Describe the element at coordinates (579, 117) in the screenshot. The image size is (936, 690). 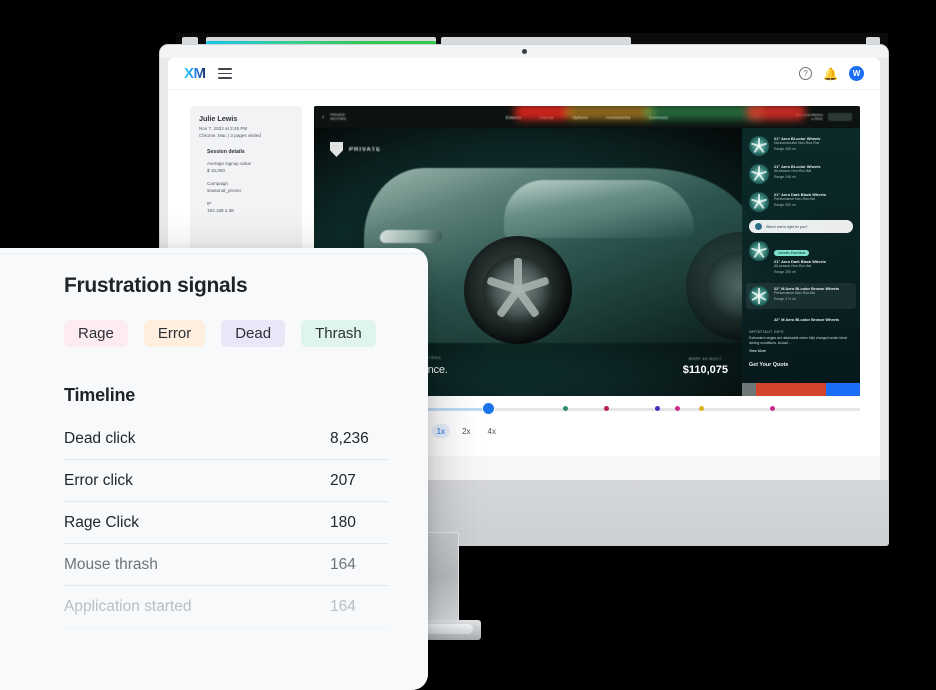
I see `nav-item: Options` at that location.